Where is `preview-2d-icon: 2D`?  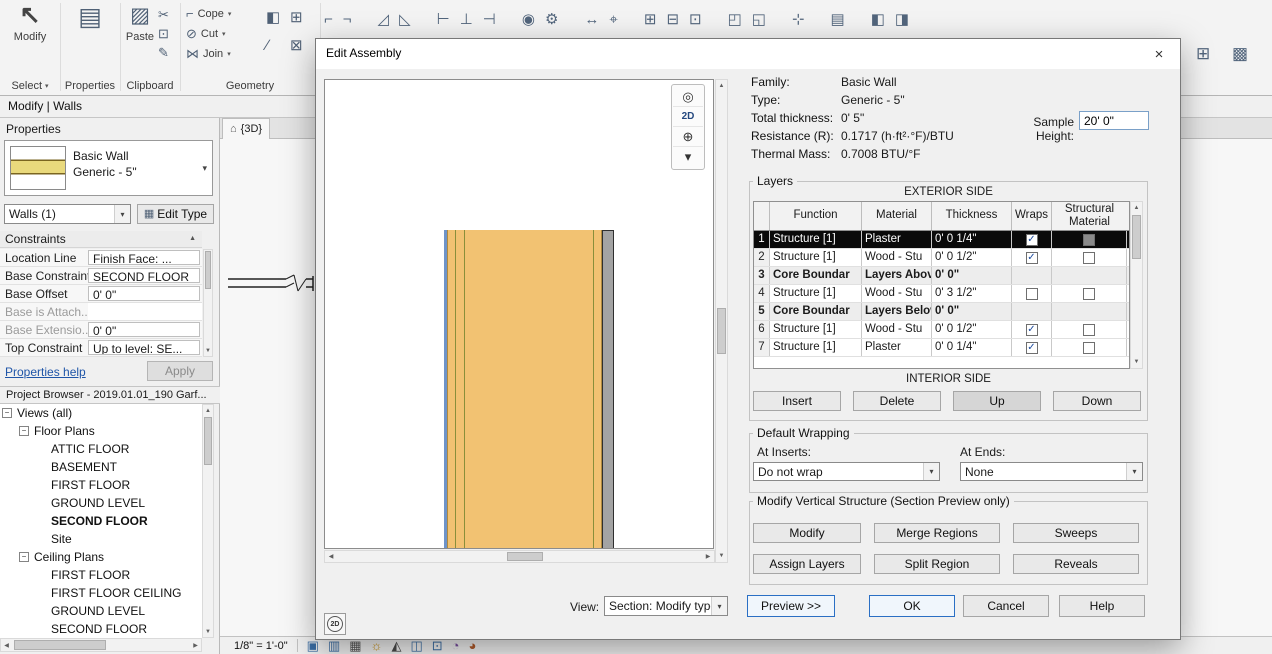 preview-2d-icon: 2D is located at coordinates (335, 624).